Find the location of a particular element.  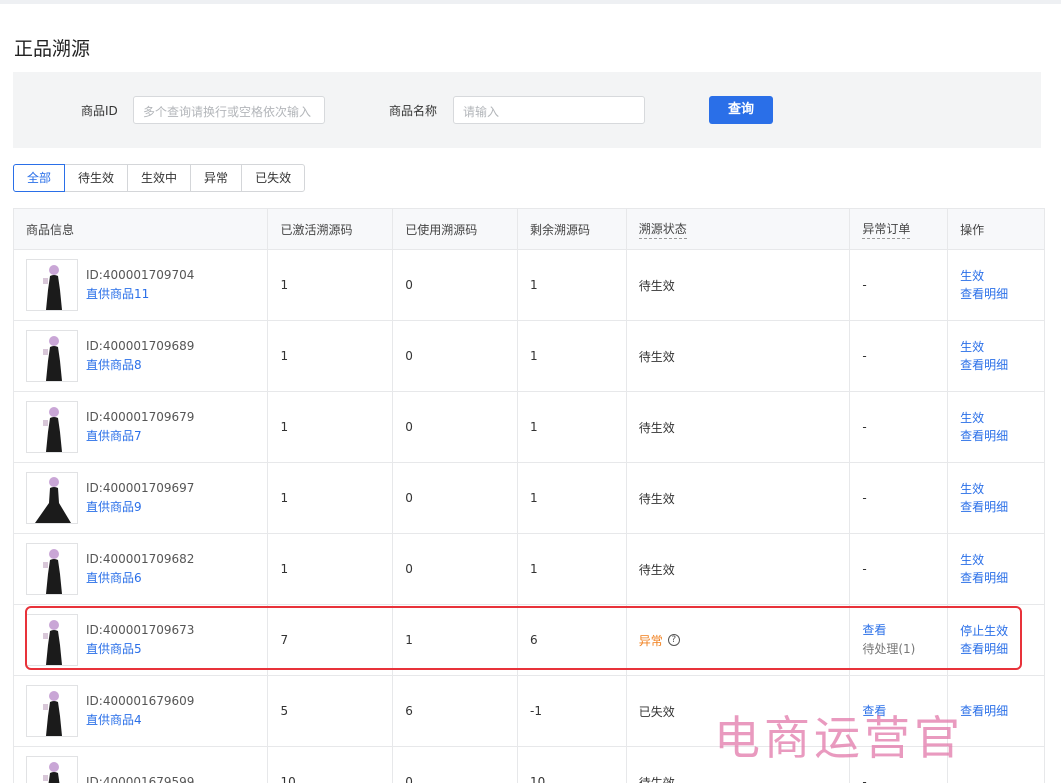

activated-count: 10 is located at coordinates (331, 765).